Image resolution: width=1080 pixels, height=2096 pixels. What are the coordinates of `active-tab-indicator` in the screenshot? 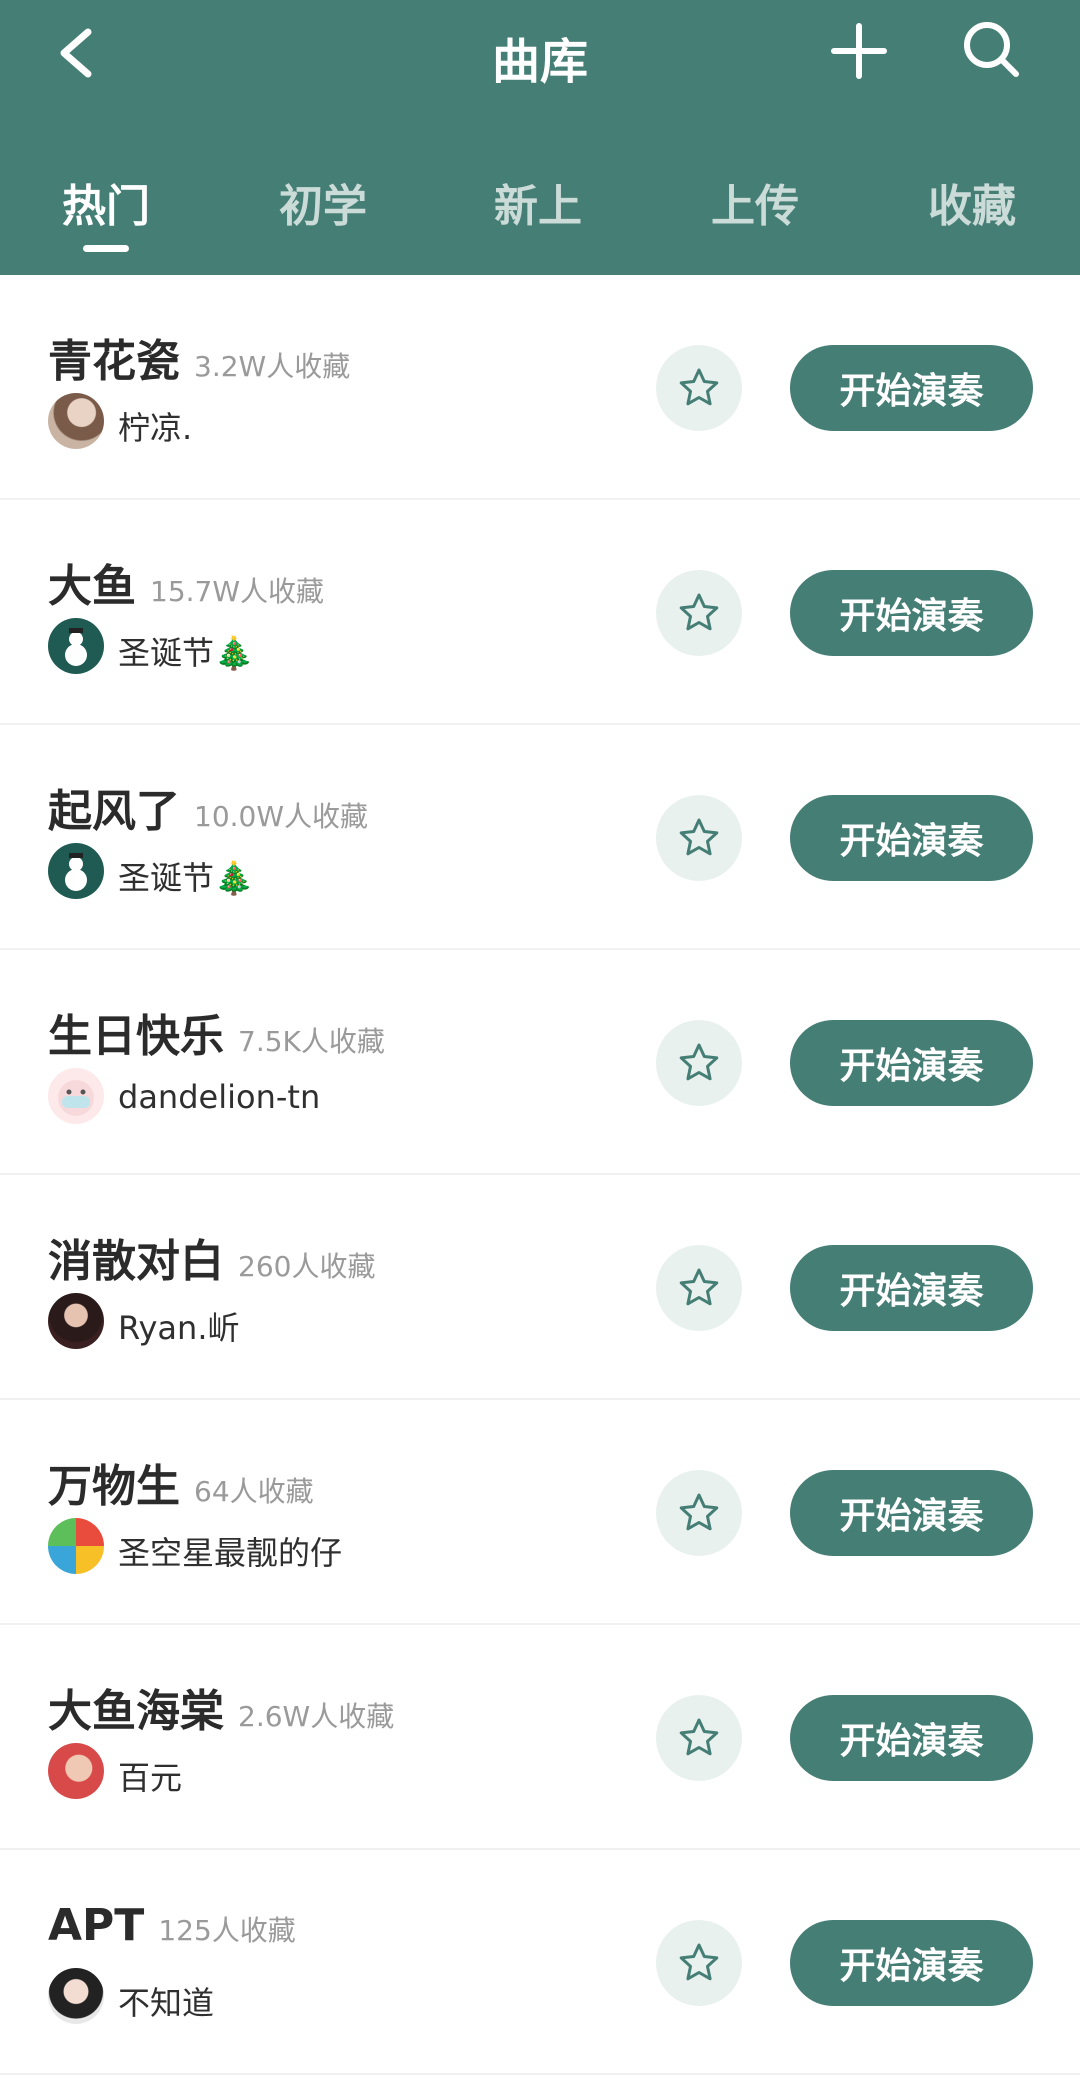 It's located at (106, 248).